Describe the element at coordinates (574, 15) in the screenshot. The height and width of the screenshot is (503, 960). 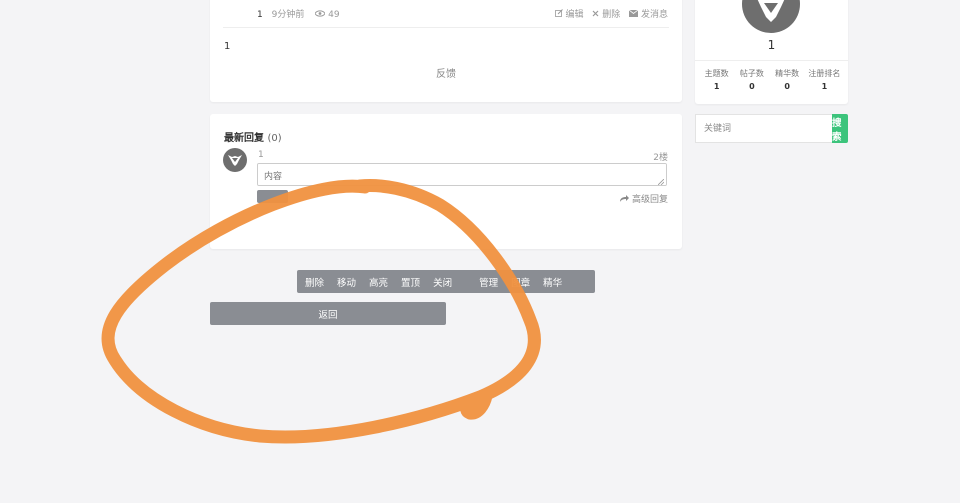
I see `edit-label: 编辑` at that location.